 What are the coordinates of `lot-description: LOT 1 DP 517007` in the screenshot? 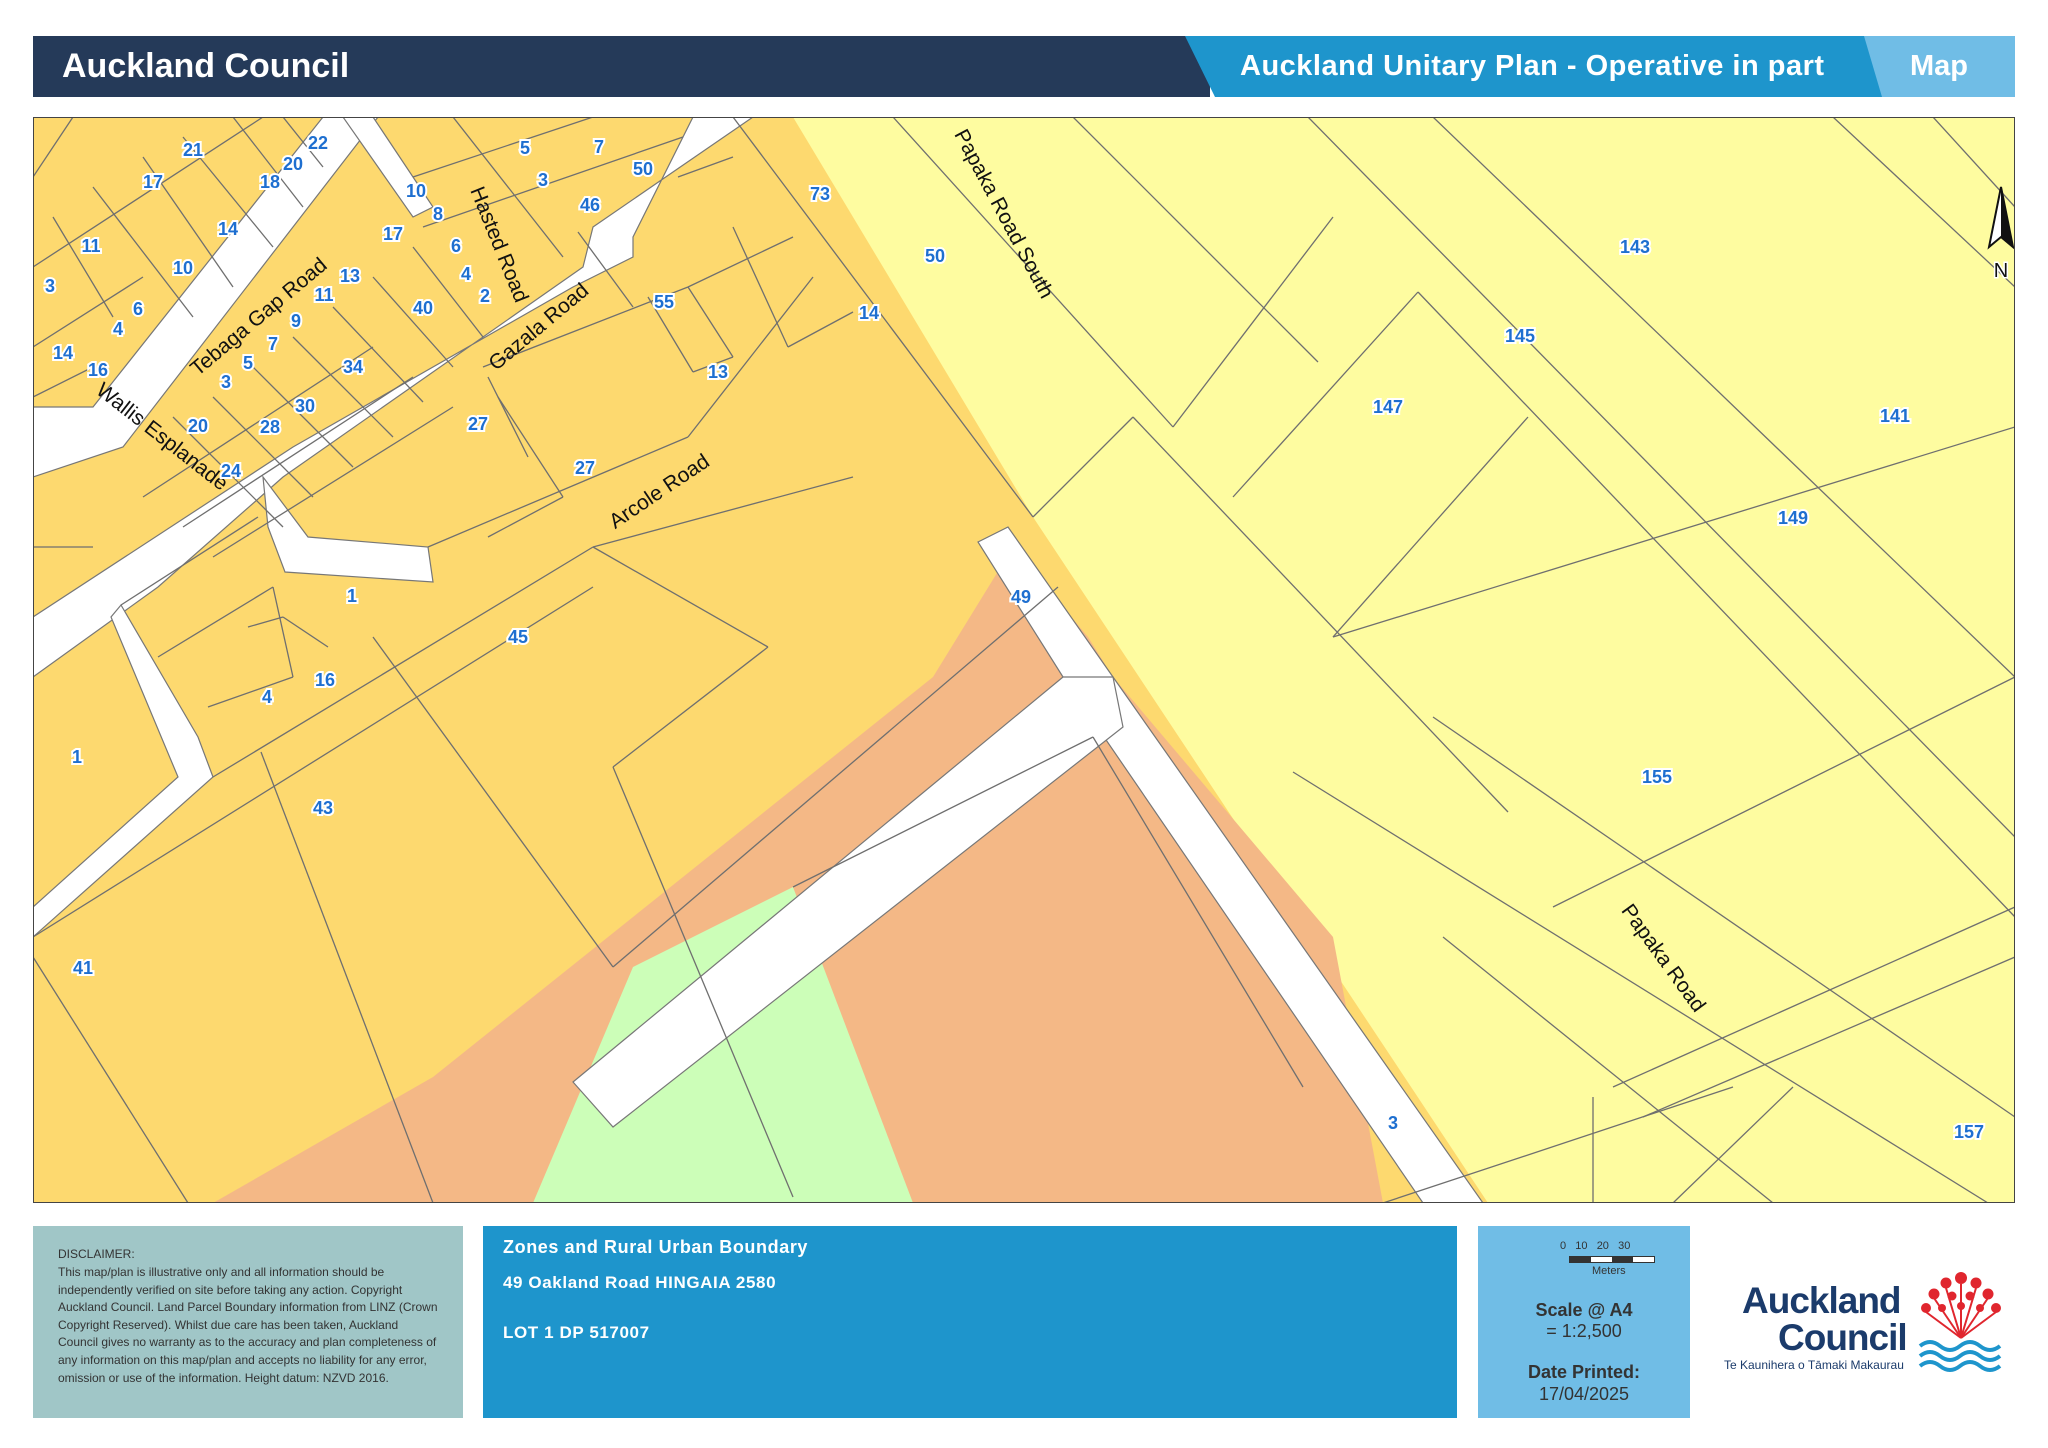 It's located at (576, 1332).